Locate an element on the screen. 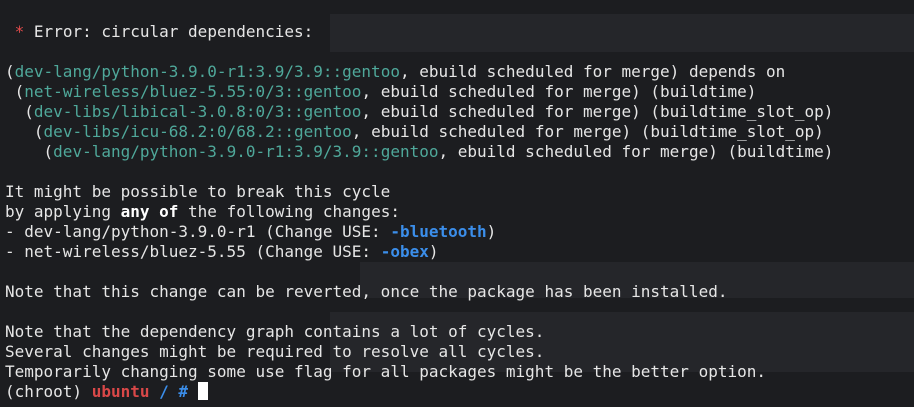  break-cycle-line: It might be possible to break this cycle is located at coordinates (198, 191).